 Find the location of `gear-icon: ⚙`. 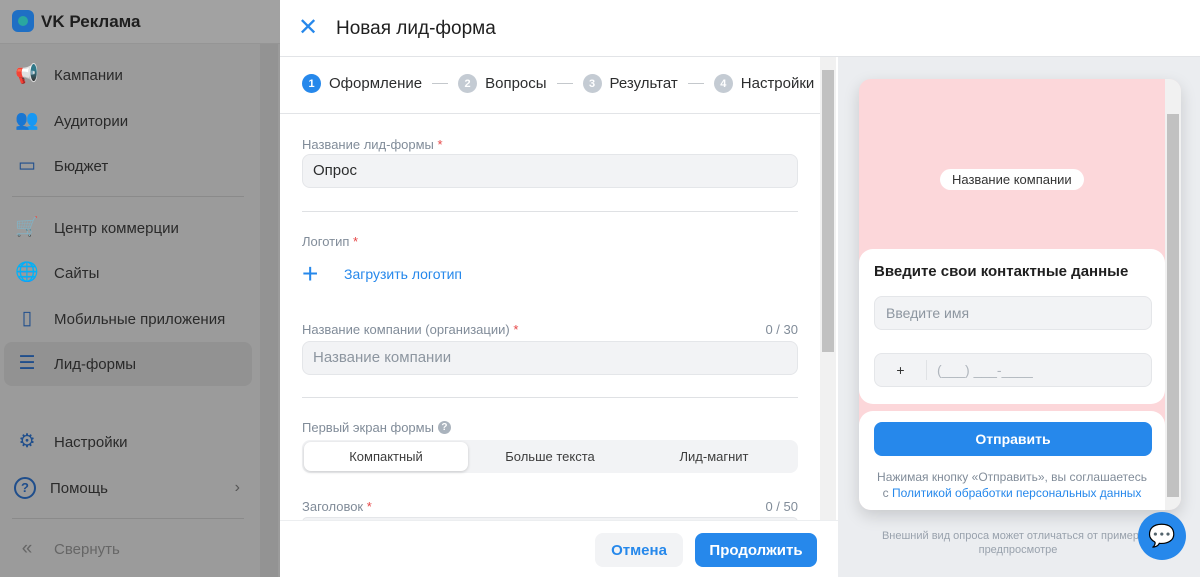

gear-icon: ⚙ is located at coordinates (27, 441).